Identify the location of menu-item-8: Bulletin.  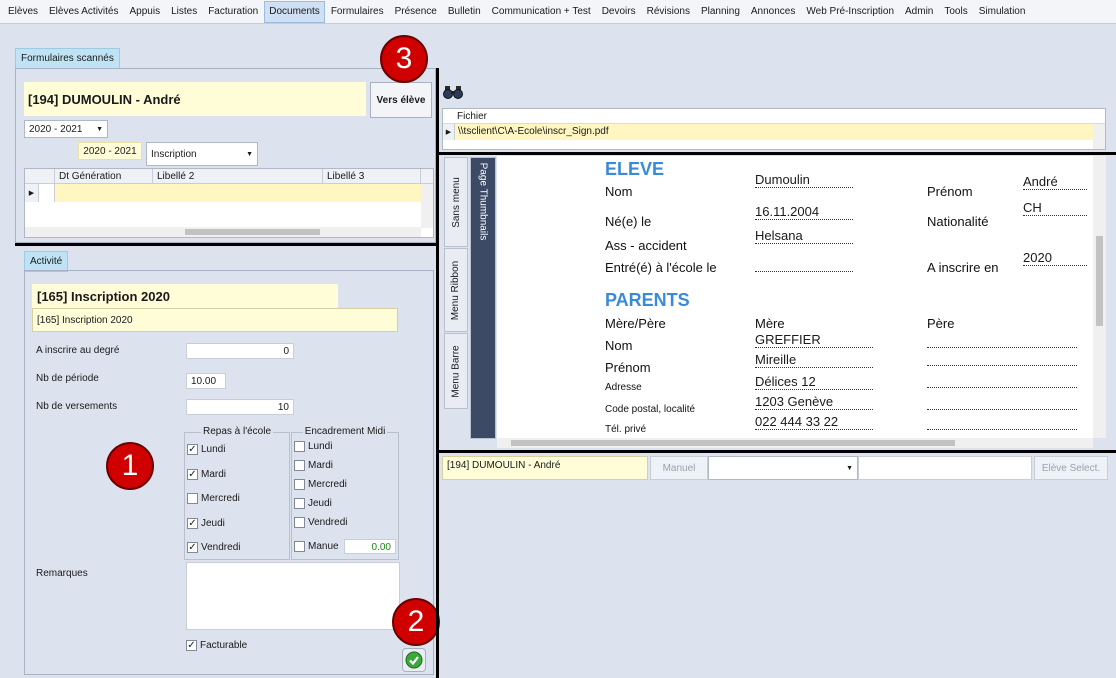
(464, 12).